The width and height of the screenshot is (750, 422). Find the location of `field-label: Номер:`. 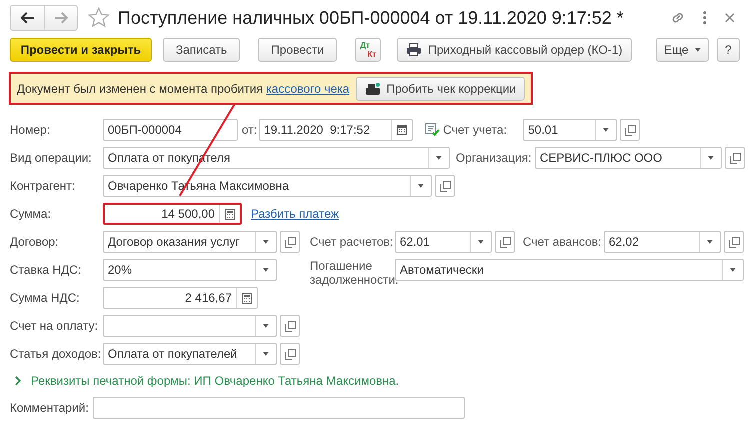

field-label: Номер: is located at coordinates (31, 130).